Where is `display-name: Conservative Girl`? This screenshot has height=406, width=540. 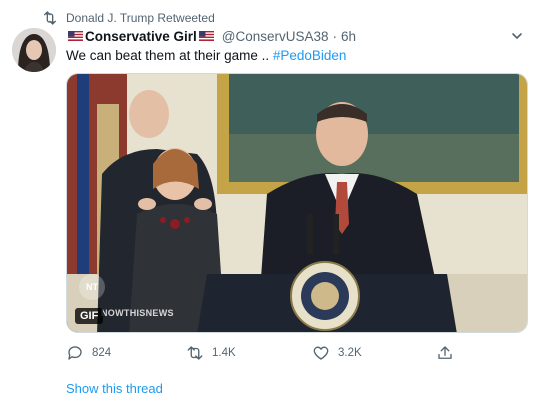 display-name: Conservative Girl is located at coordinates (141, 36).